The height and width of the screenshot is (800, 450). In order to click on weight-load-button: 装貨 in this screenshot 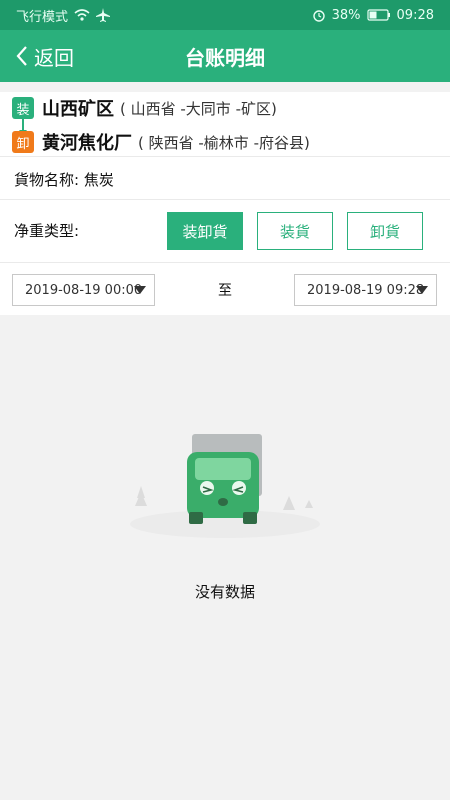, I will do `click(295, 231)`.